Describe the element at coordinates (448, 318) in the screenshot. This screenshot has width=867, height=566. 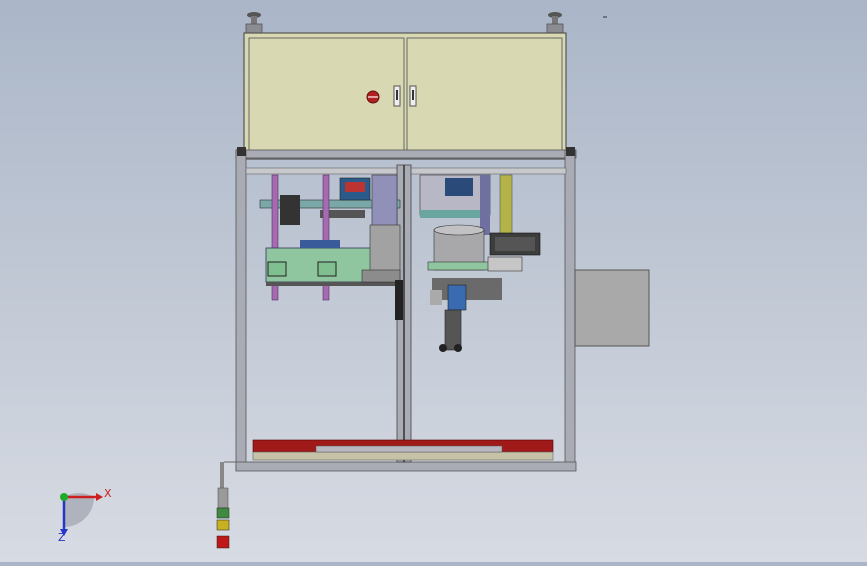
I see `pneumatic-cylinder` at that location.